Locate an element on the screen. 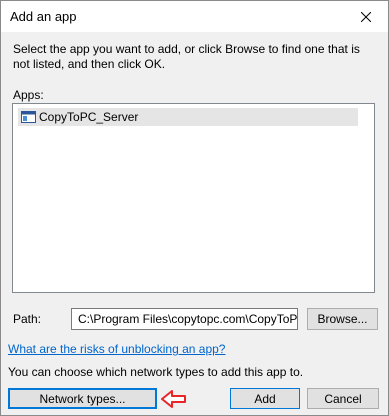 The image size is (389, 416). close-icon is located at coordinates (366, 16).